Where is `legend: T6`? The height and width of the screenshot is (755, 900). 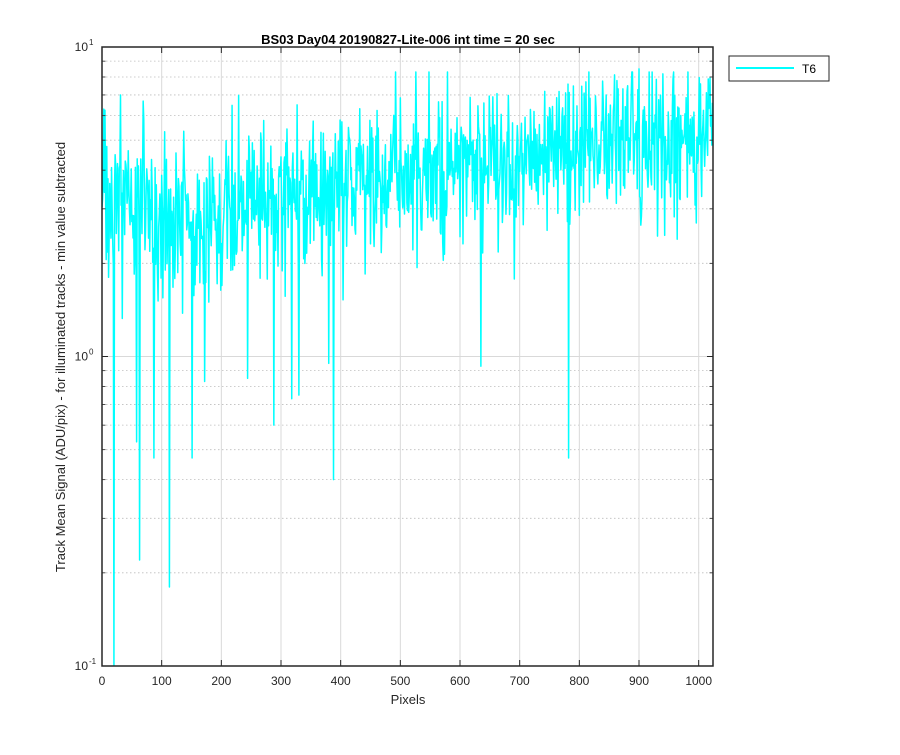
legend: T6 is located at coordinates (779, 68).